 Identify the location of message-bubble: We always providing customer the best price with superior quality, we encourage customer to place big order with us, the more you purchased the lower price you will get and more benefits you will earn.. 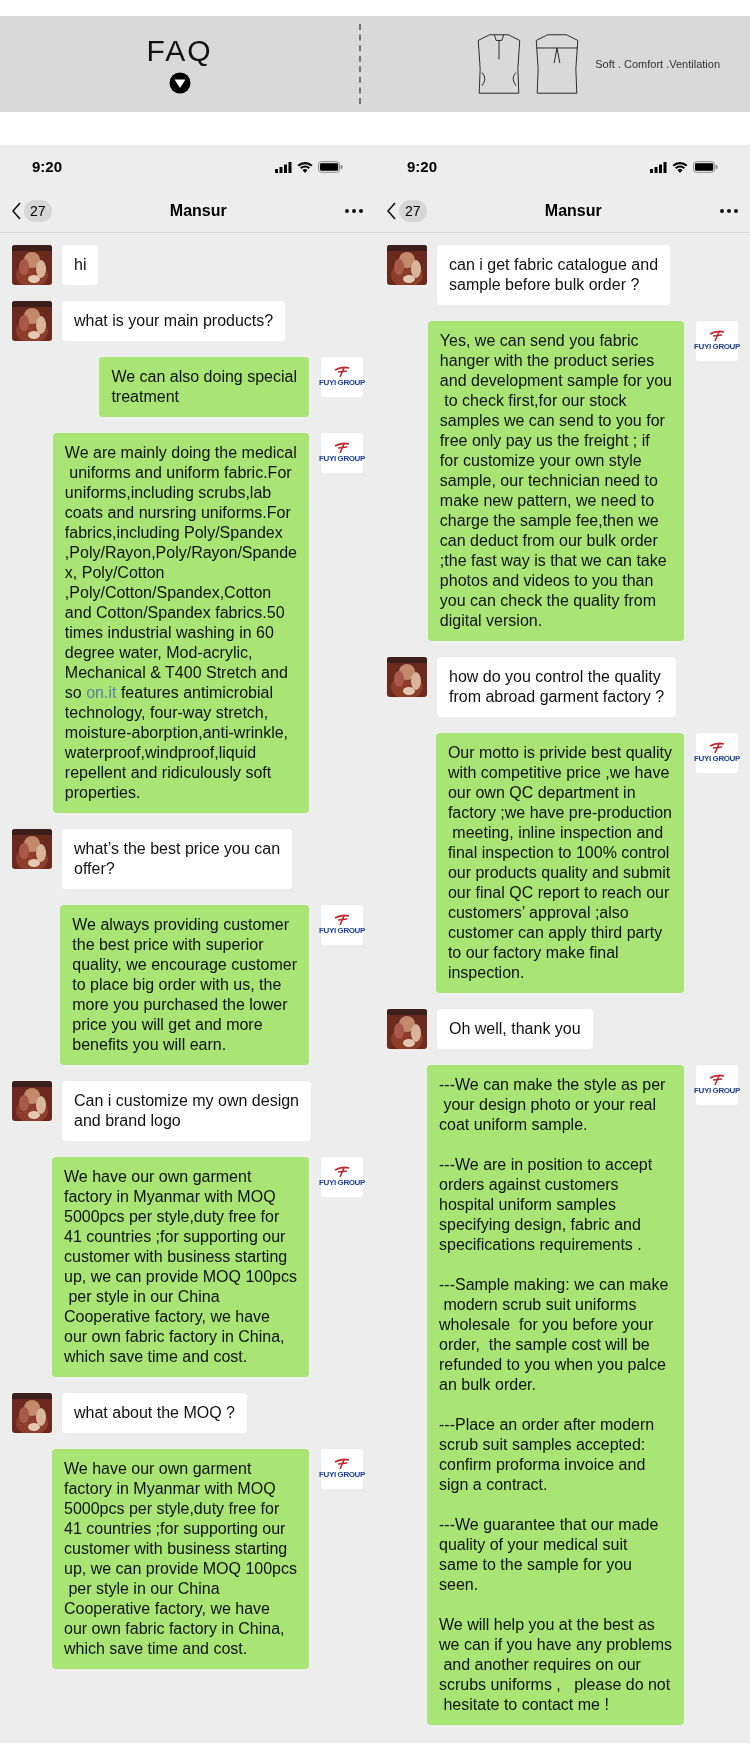
(184, 985).